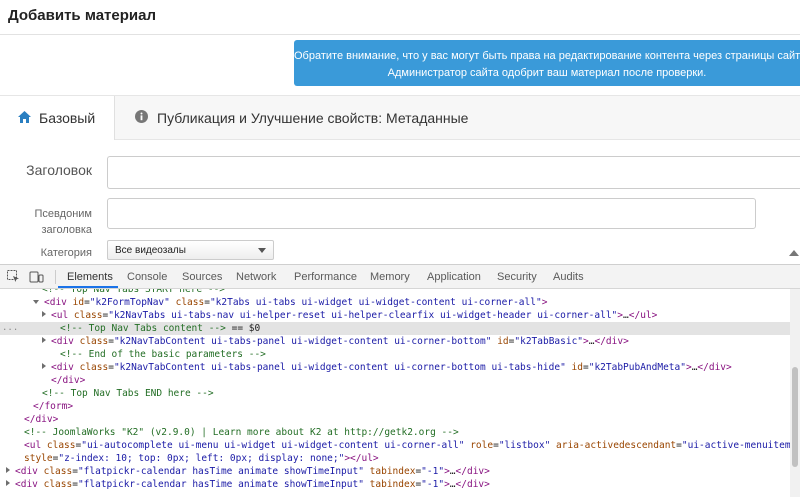  What do you see at coordinates (141, 117) in the screenshot?
I see `info-icon` at bounding box center [141, 117].